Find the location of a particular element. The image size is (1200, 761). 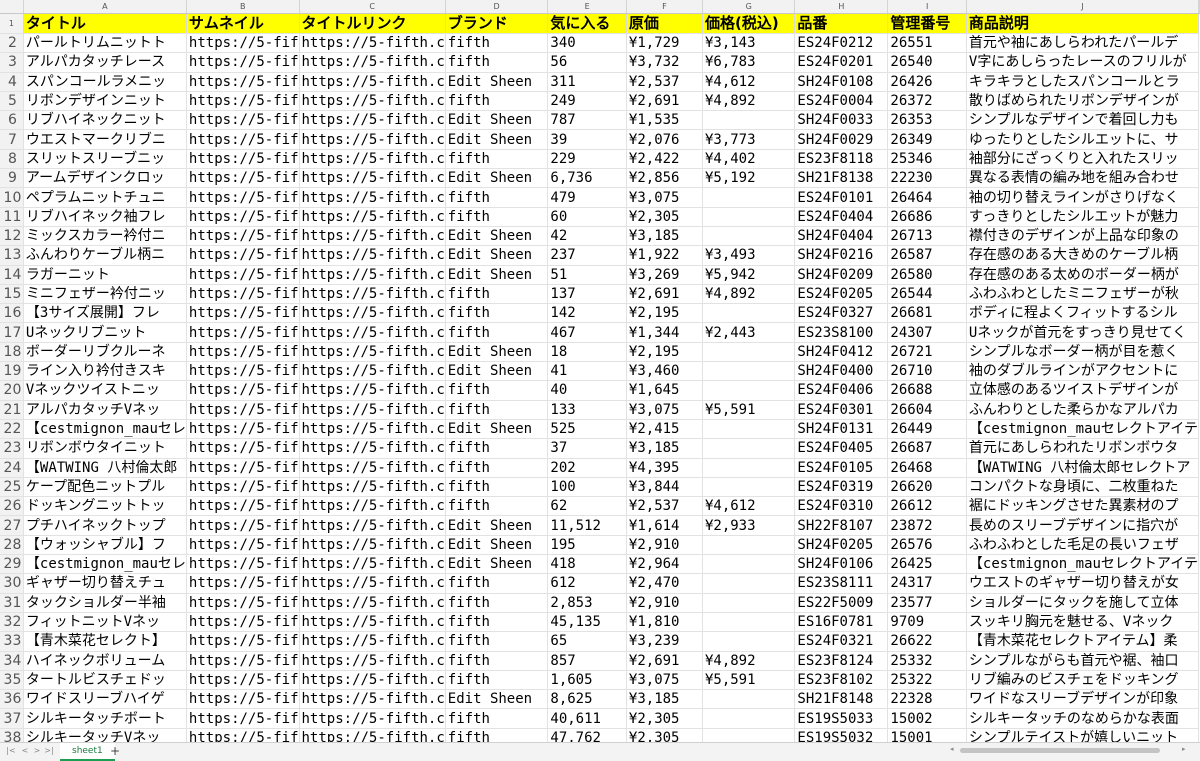

row-header-32: 32 is located at coordinates (12, 622).